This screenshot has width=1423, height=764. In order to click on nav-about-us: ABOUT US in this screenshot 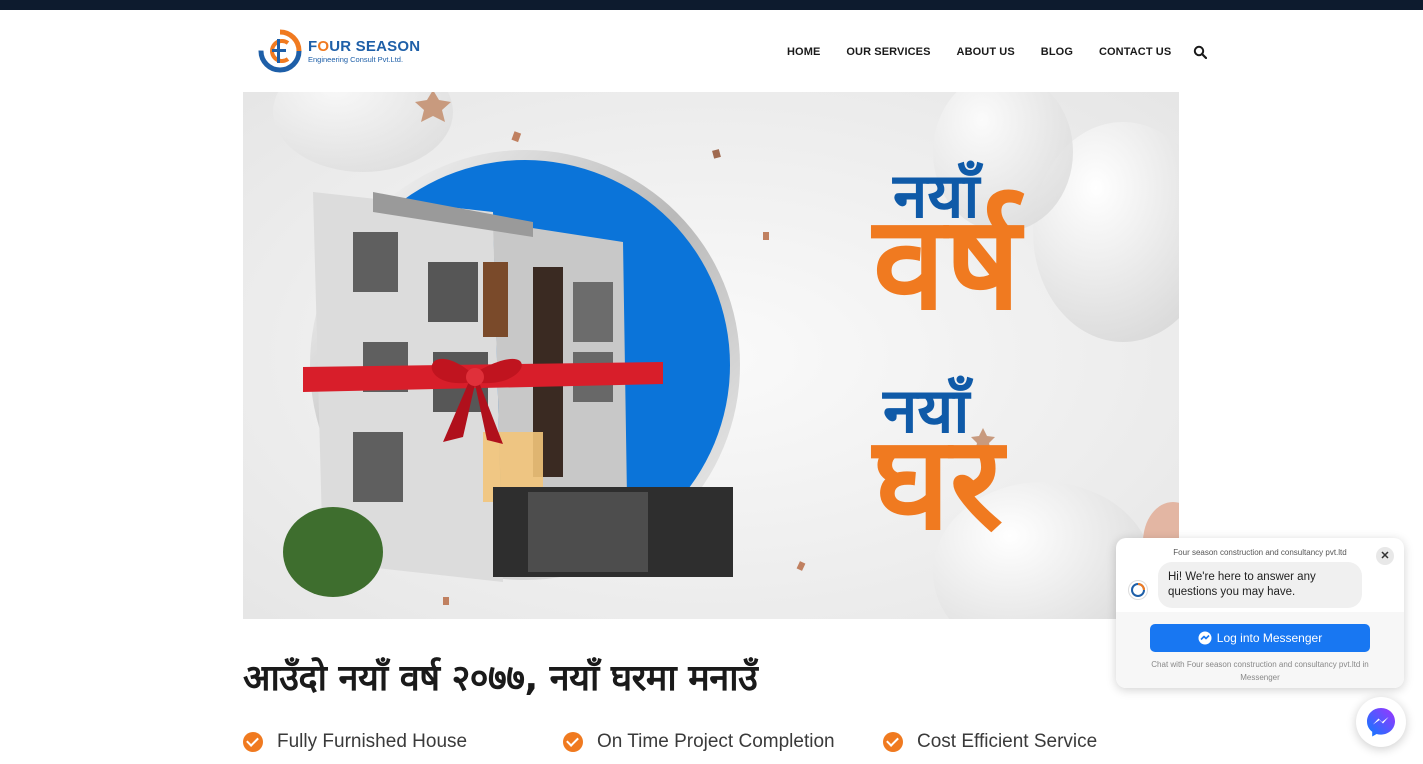, I will do `click(986, 52)`.